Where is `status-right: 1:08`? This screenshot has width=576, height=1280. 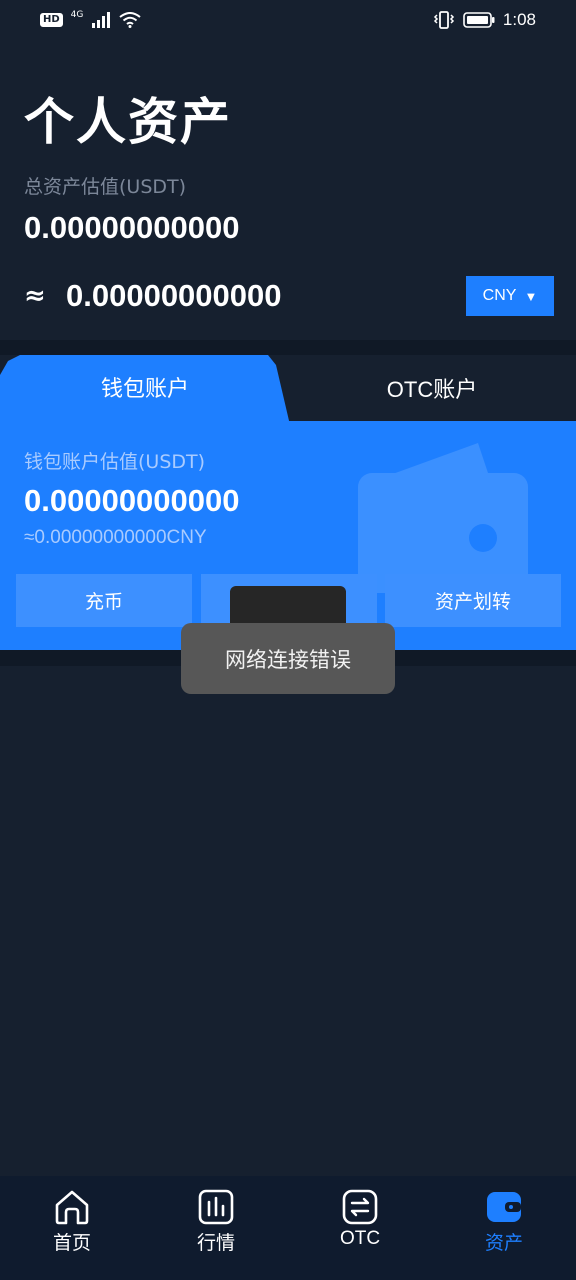
status-right: 1:08 is located at coordinates (484, 20).